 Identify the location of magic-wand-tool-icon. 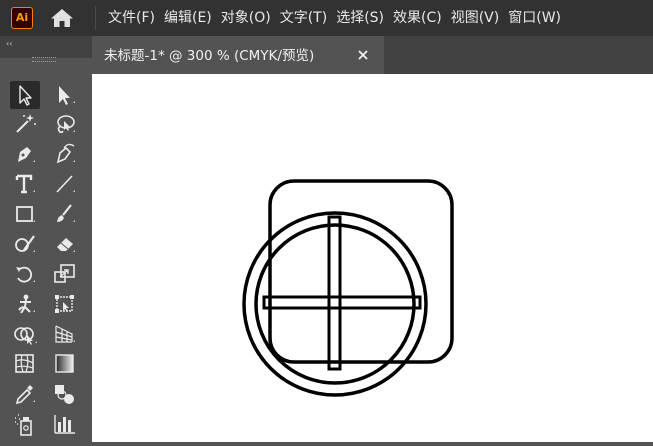
(25, 124).